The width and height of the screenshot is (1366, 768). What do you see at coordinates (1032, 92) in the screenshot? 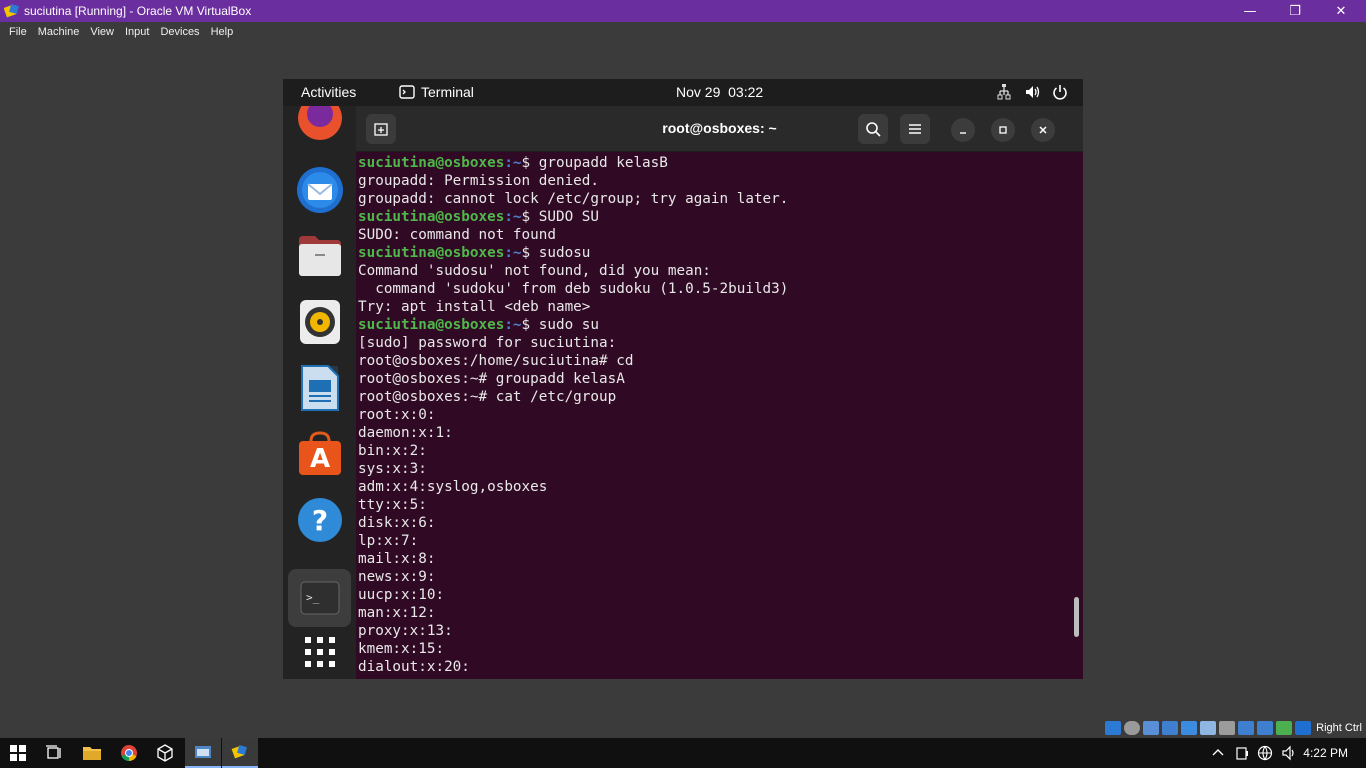
I see `system-tray` at bounding box center [1032, 92].